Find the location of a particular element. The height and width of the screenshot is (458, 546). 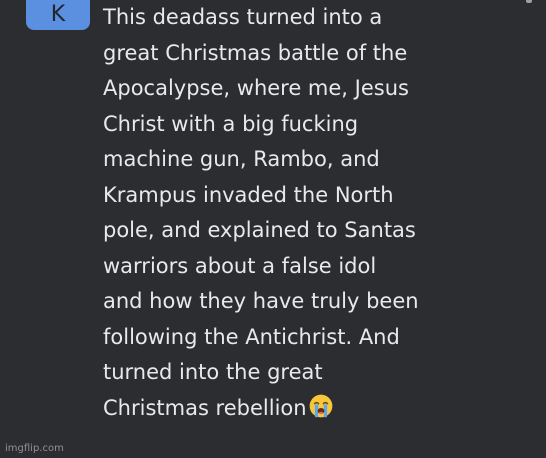

comment-line: warriors about a false idol is located at coordinates (240, 265).